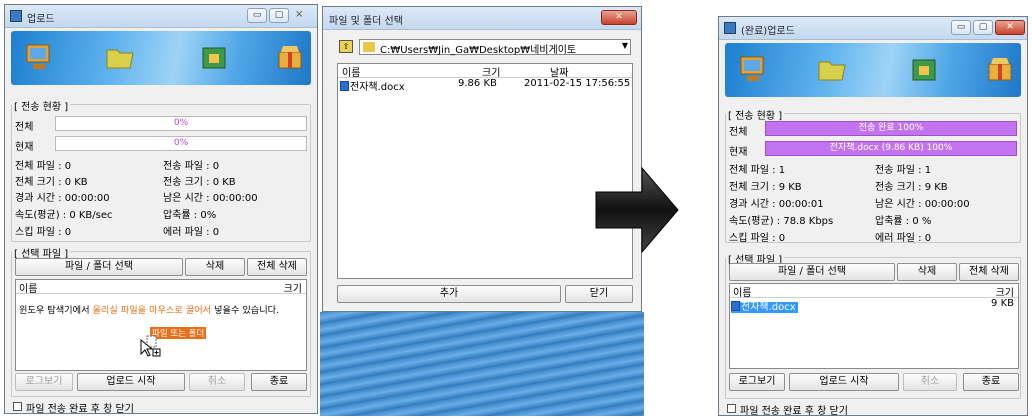  Describe the element at coordinates (637, 210) in the screenshot. I see `arrow-right-icon` at that location.